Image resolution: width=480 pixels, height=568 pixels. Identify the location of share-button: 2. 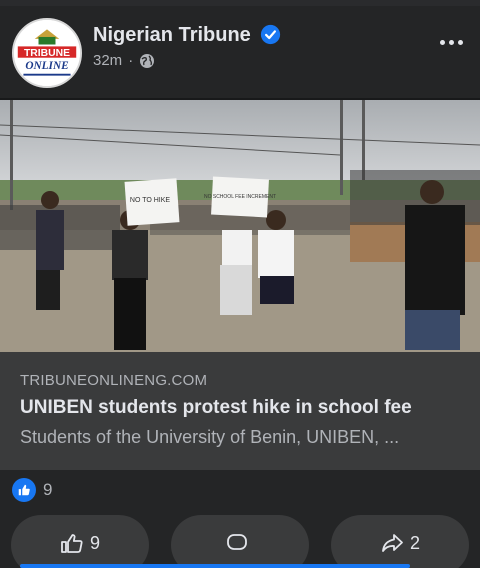
(400, 541).